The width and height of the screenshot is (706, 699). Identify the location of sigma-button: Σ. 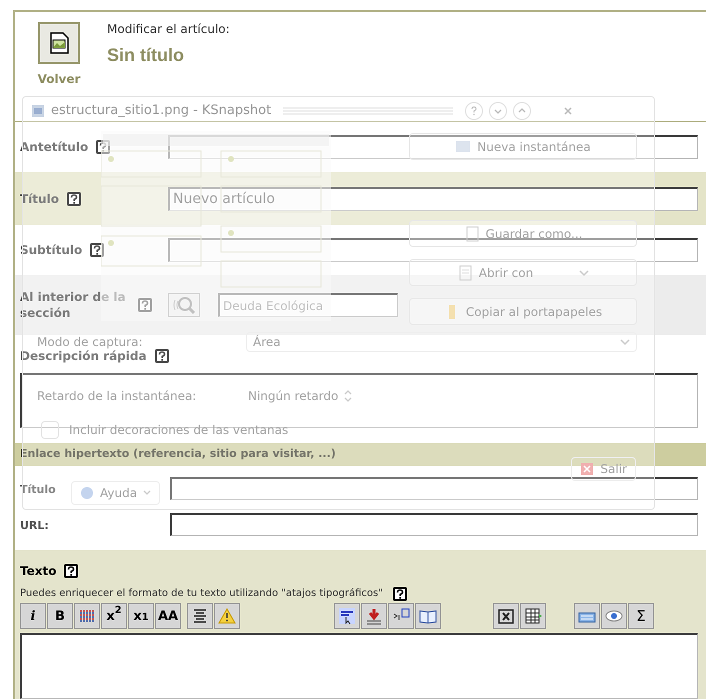
(641, 616).